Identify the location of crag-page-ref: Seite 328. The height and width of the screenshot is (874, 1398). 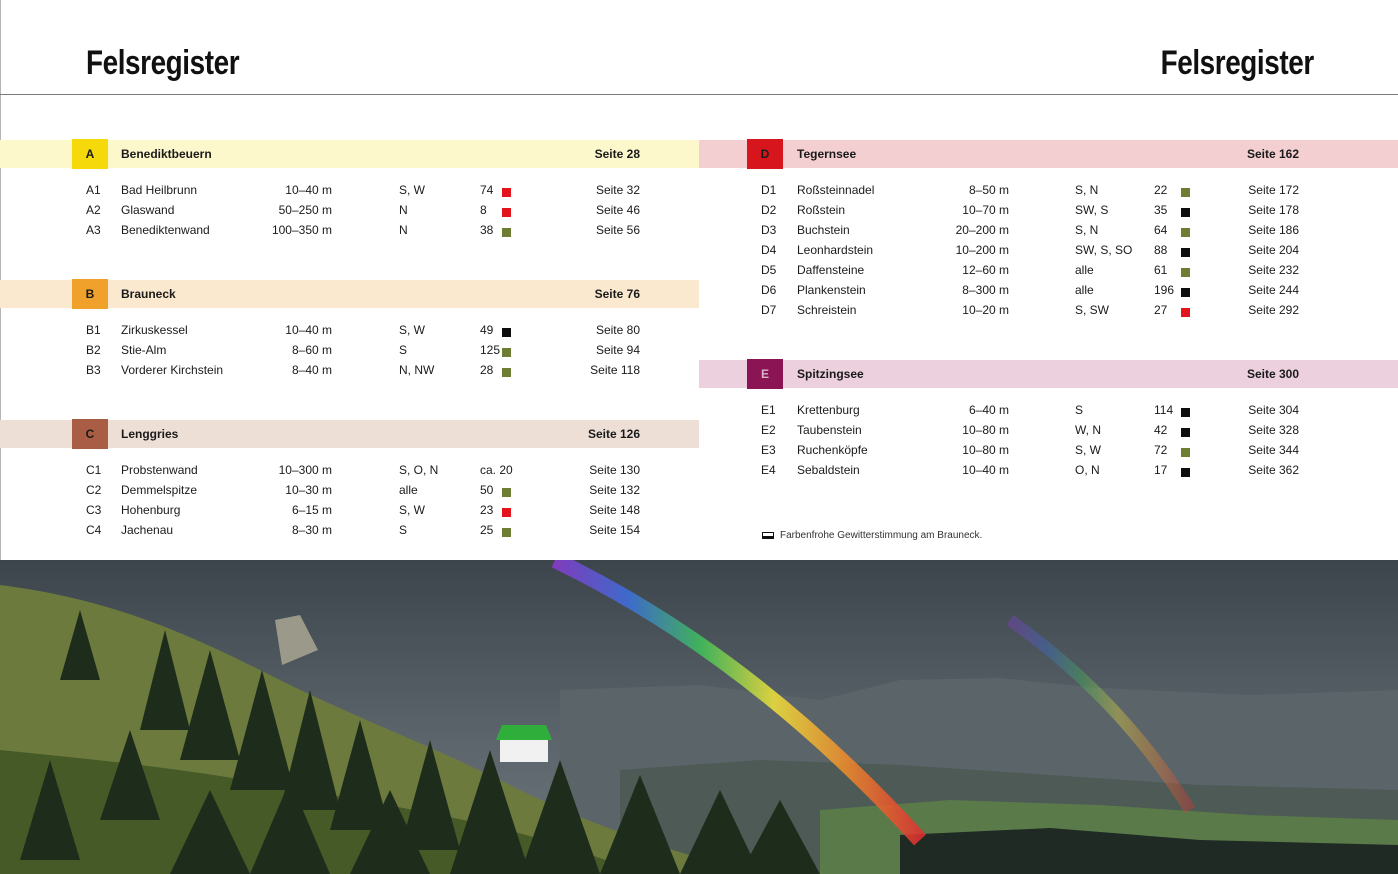
(1273, 430).